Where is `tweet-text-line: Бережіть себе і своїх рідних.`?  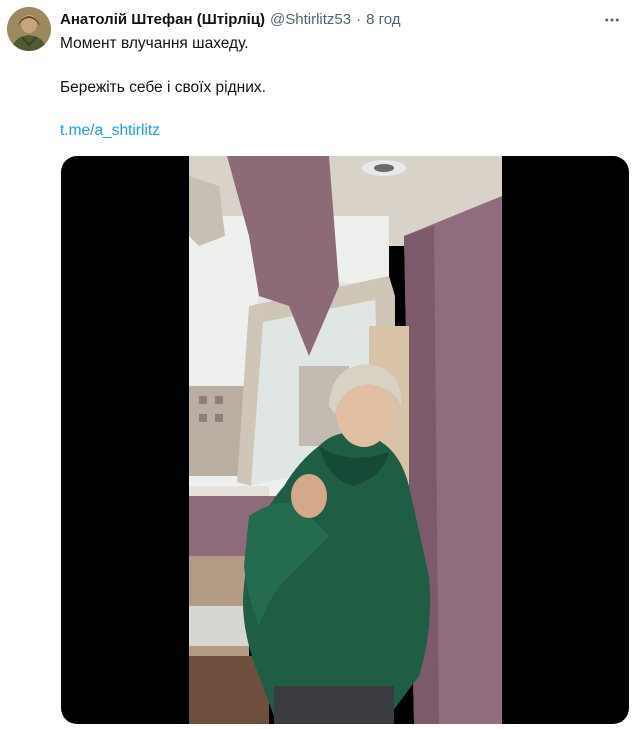 tweet-text-line: Бережіть себе і своїх рідних. is located at coordinates (163, 87).